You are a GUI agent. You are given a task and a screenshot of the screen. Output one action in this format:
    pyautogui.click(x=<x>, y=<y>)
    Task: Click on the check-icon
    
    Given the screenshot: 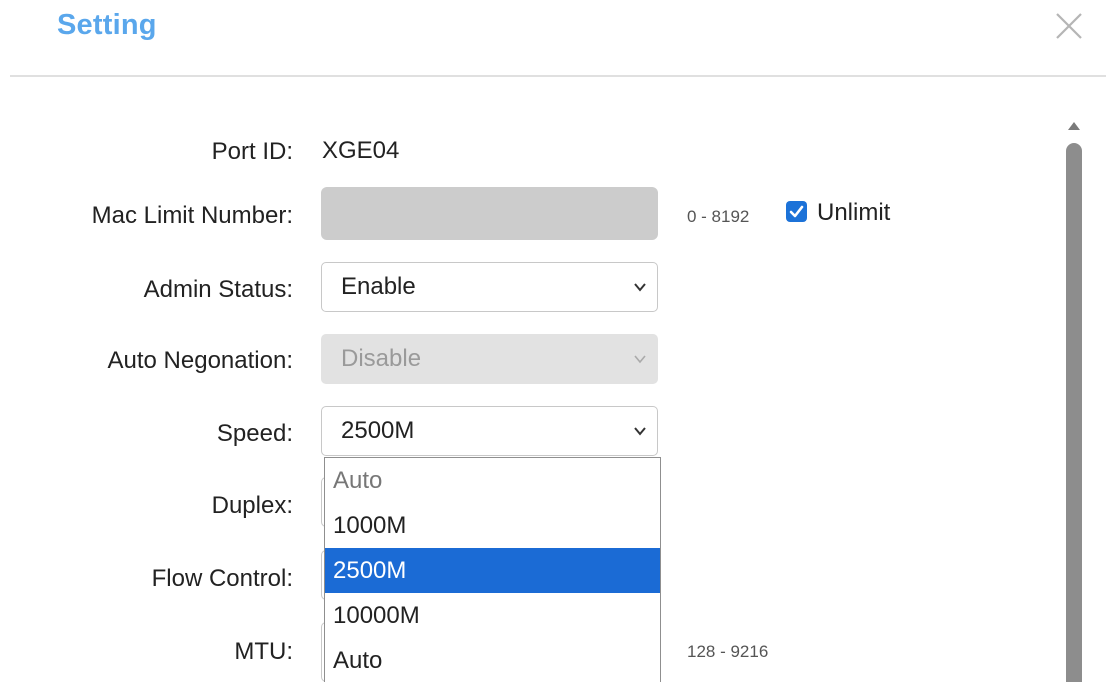 What is the action you would take?
    pyautogui.click(x=796, y=211)
    